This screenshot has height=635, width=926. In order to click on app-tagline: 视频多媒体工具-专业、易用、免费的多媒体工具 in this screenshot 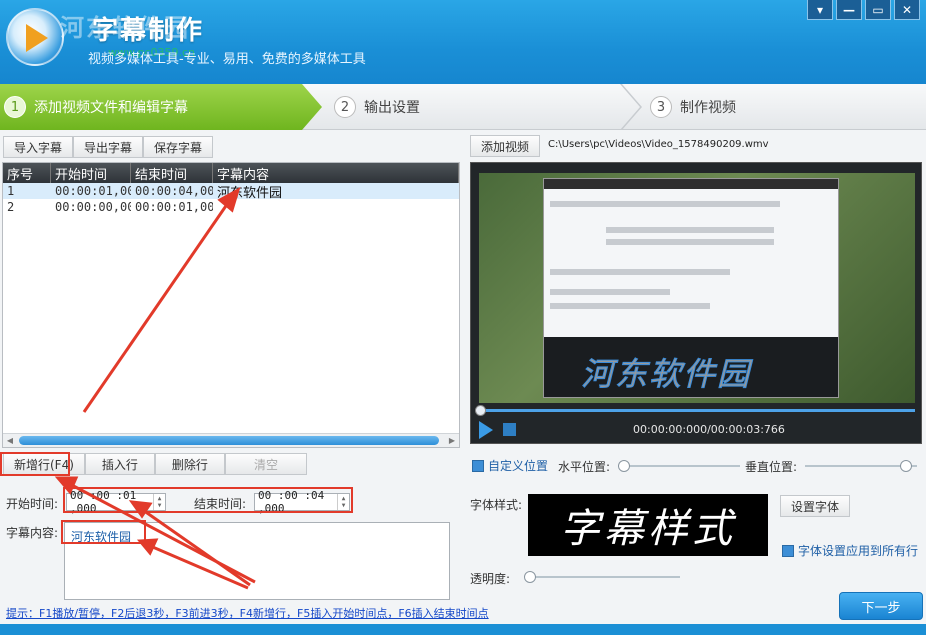, I will do `click(227, 59)`.